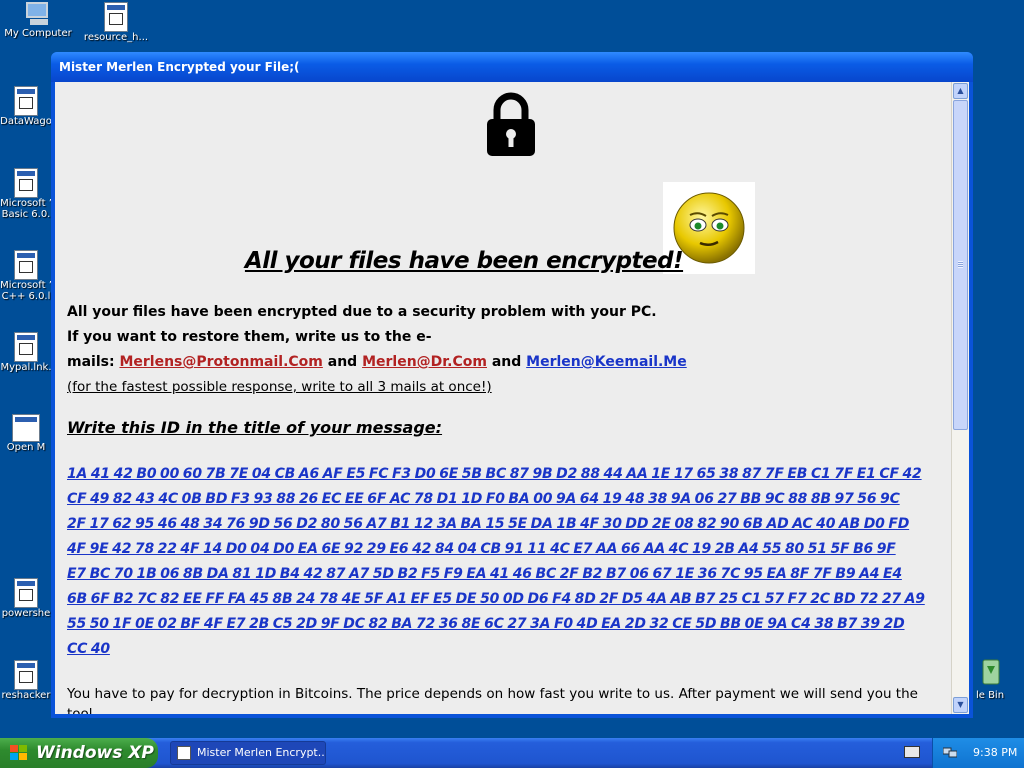  Describe the element at coordinates (960, 265) in the screenshot. I see `scroll-thumb` at that location.